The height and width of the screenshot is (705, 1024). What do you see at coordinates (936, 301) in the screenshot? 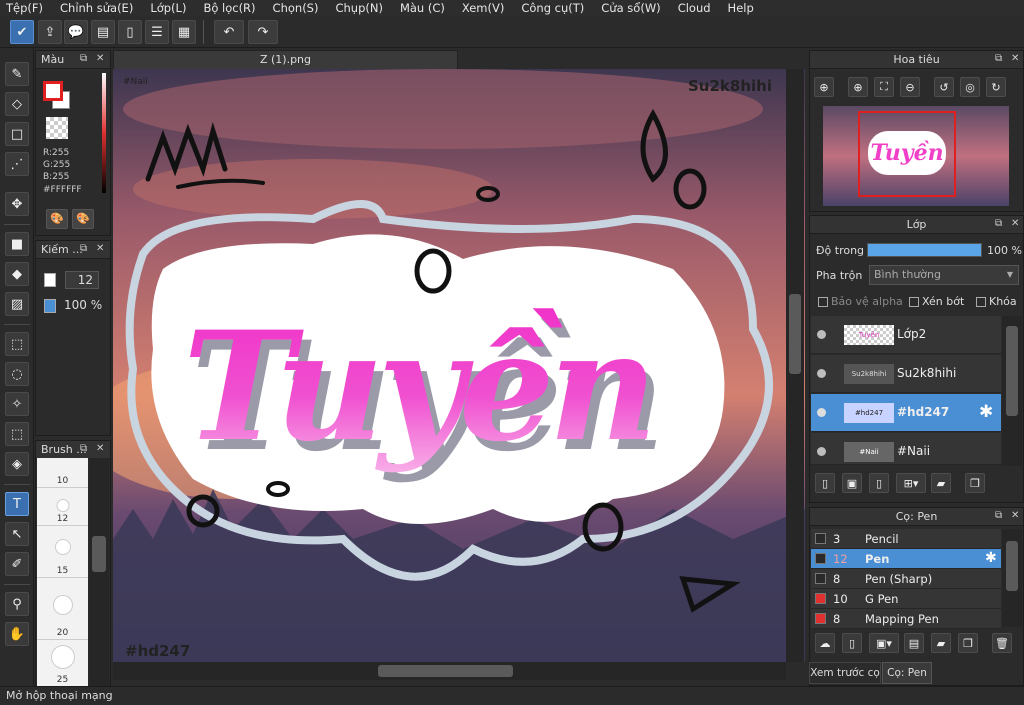
I see `clipping-checkbox: Xén bớt` at bounding box center [936, 301].